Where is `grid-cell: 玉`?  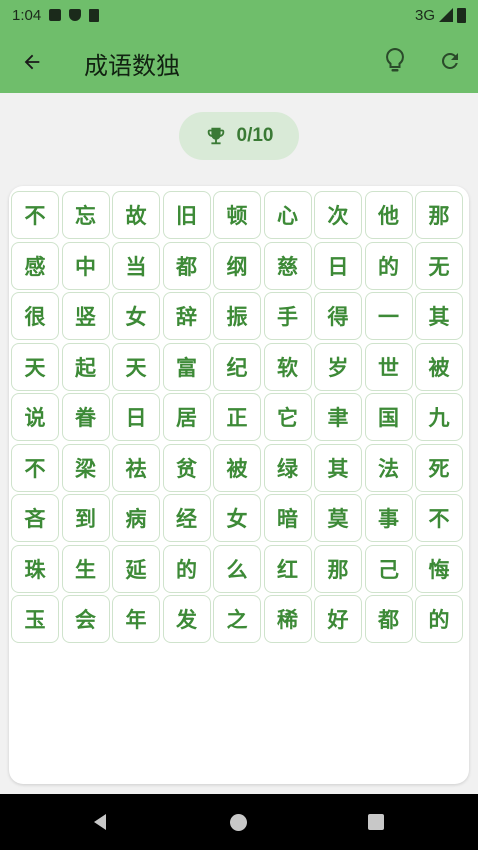 grid-cell: 玉 is located at coordinates (35, 619).